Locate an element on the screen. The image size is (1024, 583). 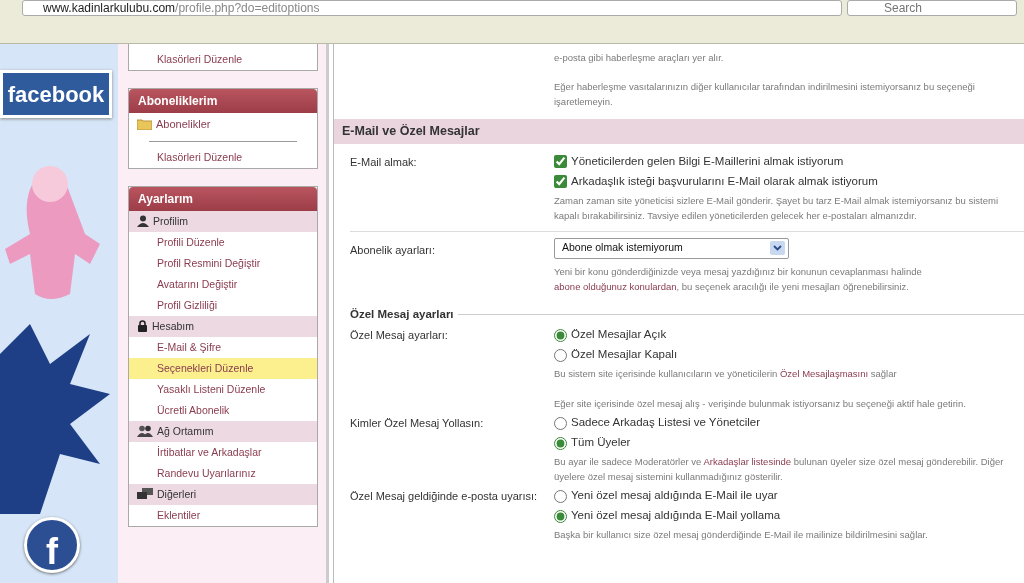
sidebar-item: Yasaklı Listeni Düzenle is located at coordinates (223, 389).